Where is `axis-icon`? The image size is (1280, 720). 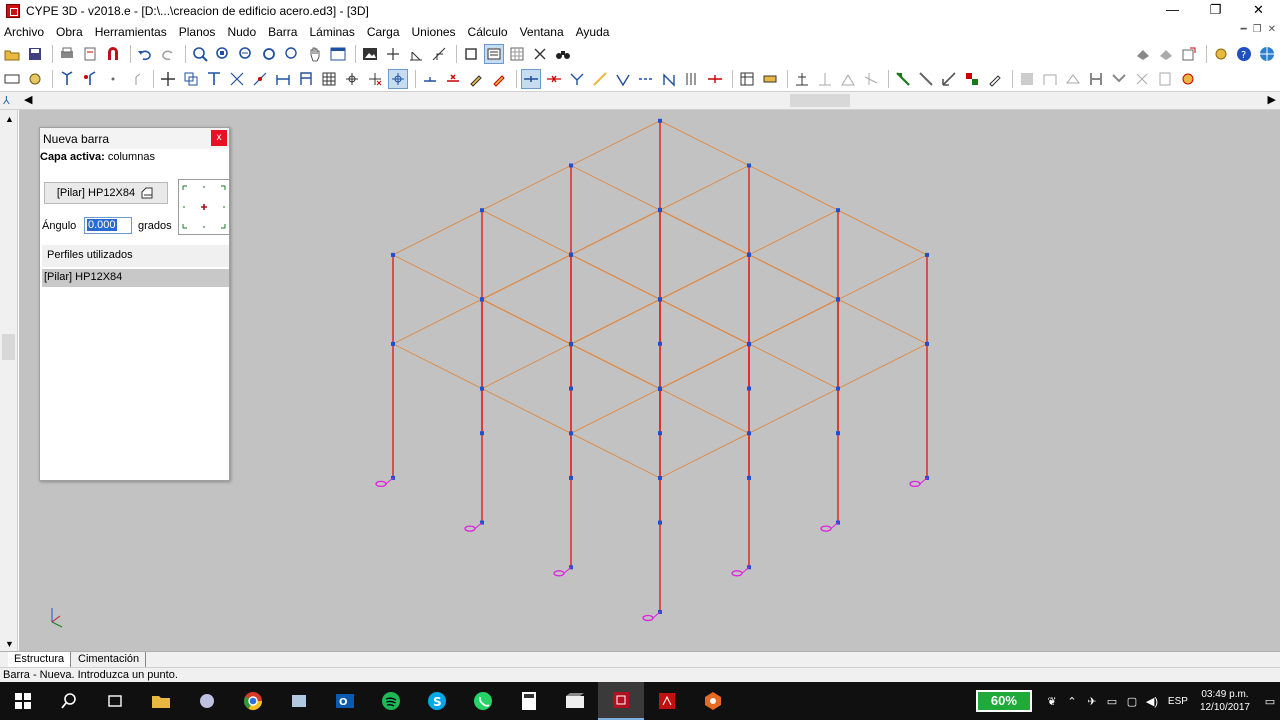
axis-icon is located at coordinates (393, 54).